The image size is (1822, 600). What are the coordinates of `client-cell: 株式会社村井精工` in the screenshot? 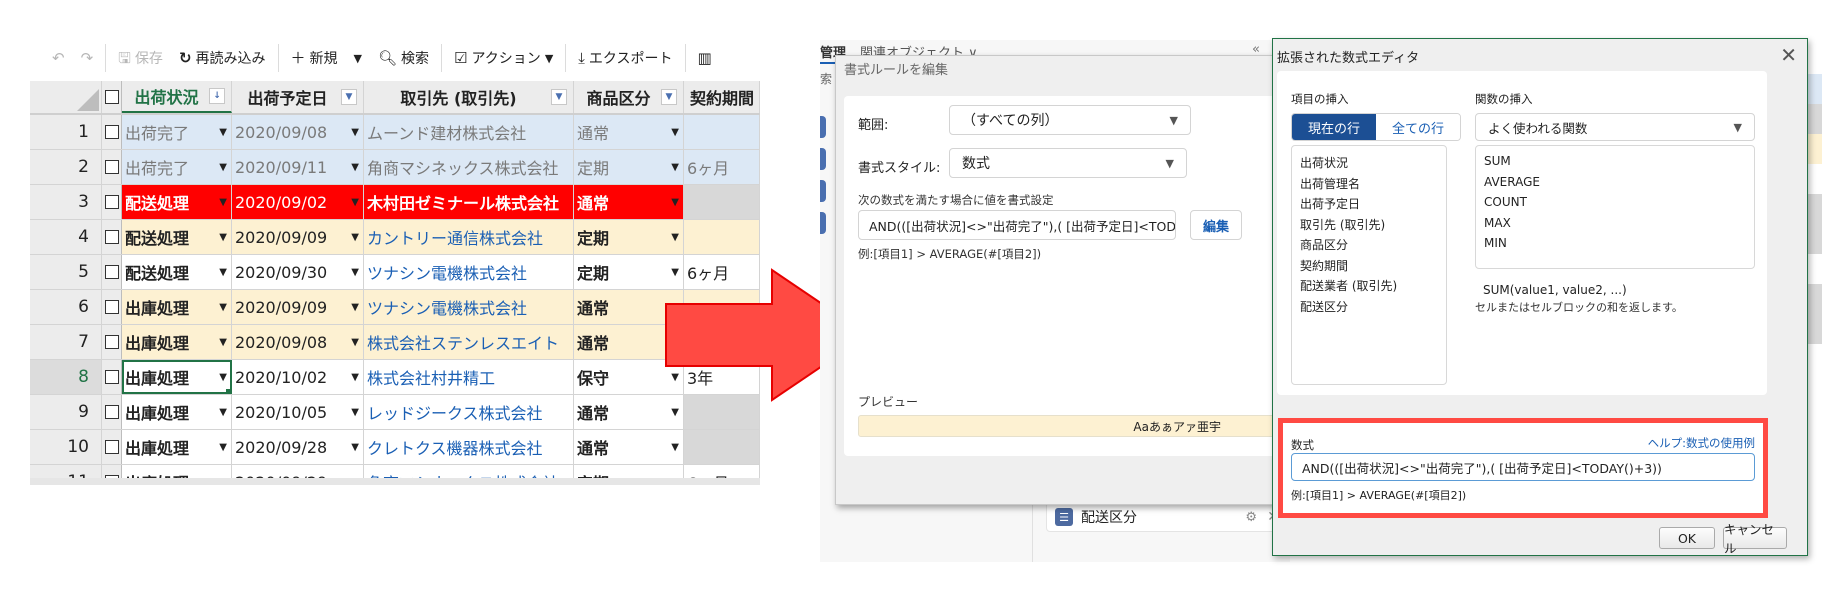 It's located at (469, 377).